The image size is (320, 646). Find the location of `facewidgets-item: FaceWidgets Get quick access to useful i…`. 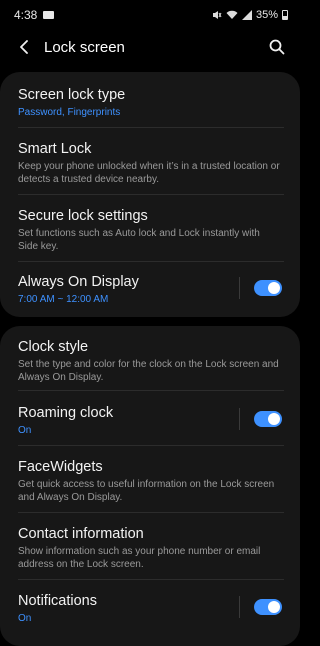

facewidgets-item: FaceWidgets Get quick access to useful i… is located at coordinates (159, 482).